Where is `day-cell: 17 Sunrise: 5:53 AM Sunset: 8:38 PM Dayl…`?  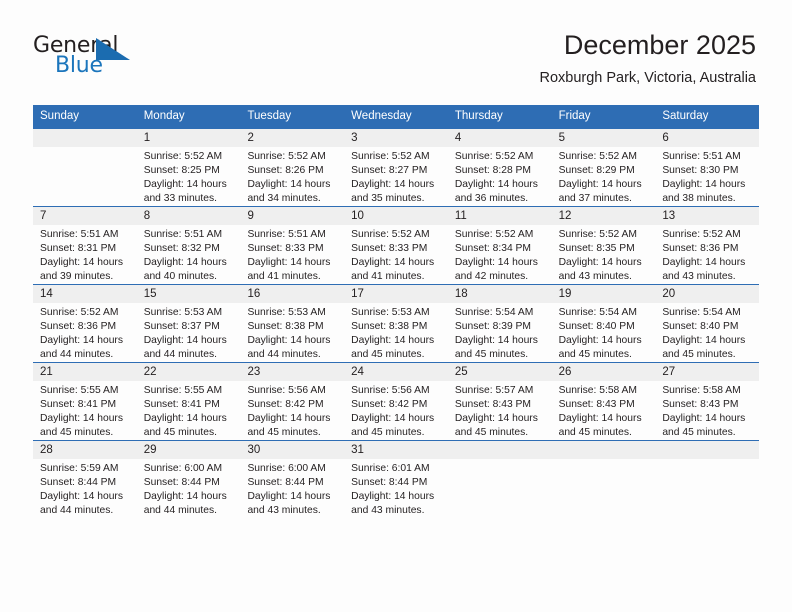
day-cell: 17 Sunrise: 5:53 AM Sunset: 8:38 PM Dayl… is located at coordinates (396, 323).